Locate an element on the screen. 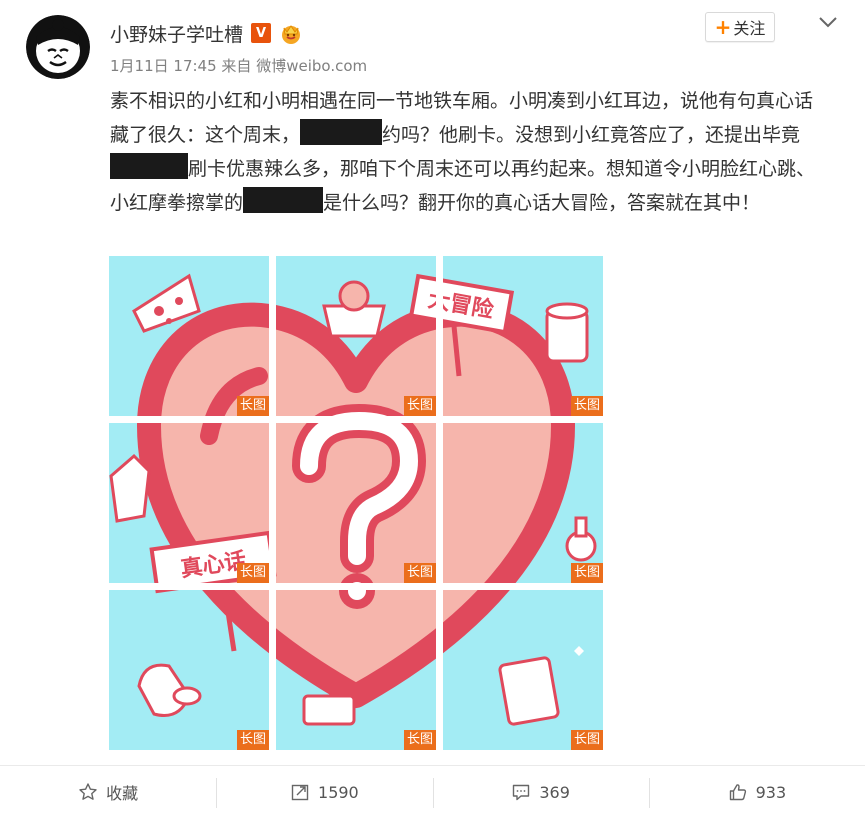 Image resolution: width=865 pixels, height=818 pixels. post-source: 微博weibo.com is located at coordinates (311, 66).